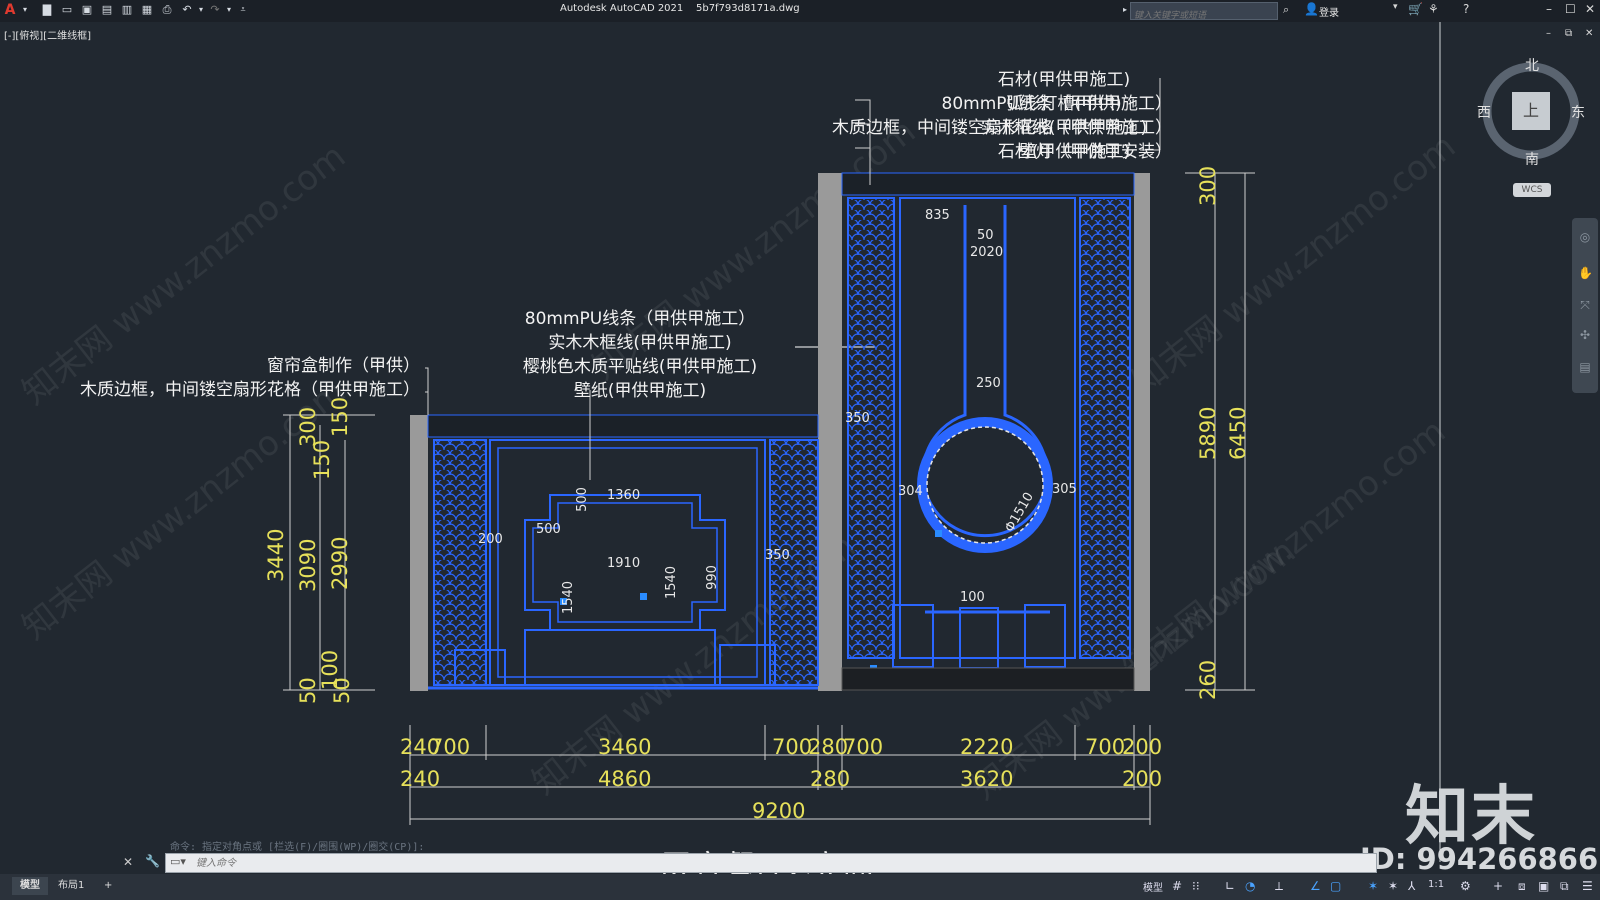 This screenshot has height=900, width=1600. What do you see at coordinates (1250, 886) in the screenshot?
I see `polar-tracking-icon: ◔` at bounding box center [1250, 886].